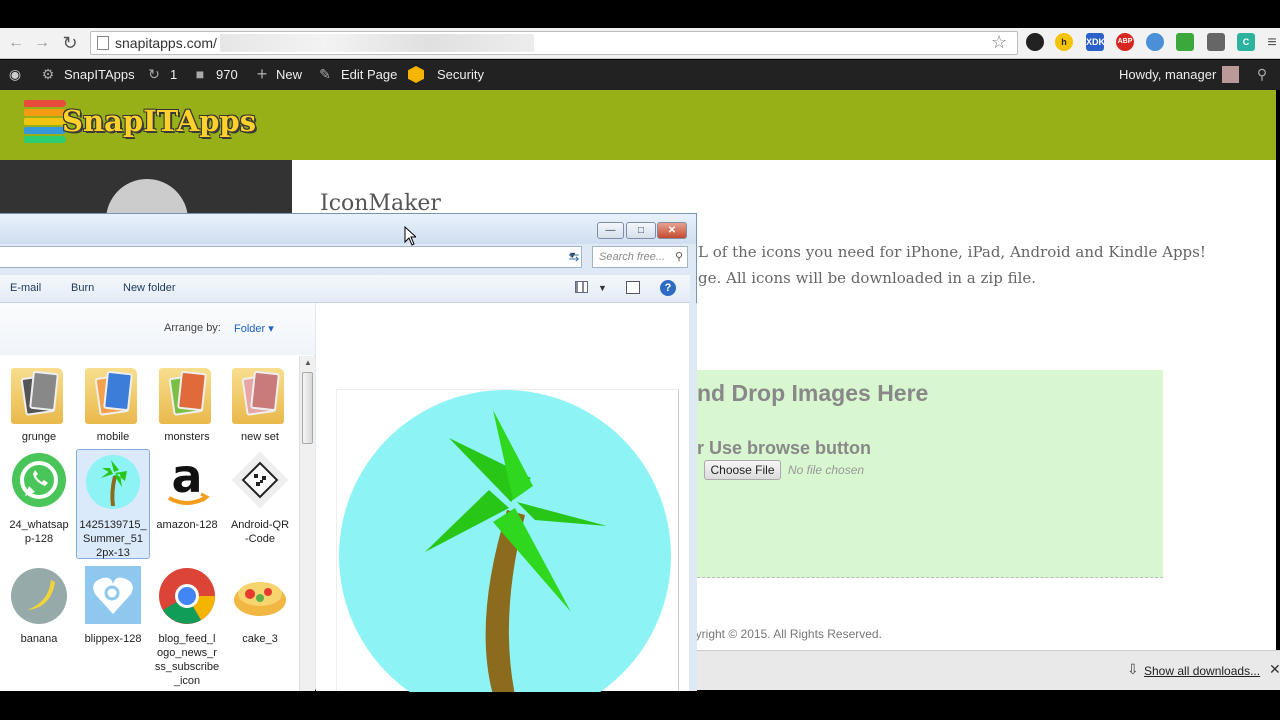 This screenshot has height=720, width=1280. What do you see at coordinates (250, 329) in the screenshot?
I see `arrange-value: Folder` at bounding box center [250, 329].